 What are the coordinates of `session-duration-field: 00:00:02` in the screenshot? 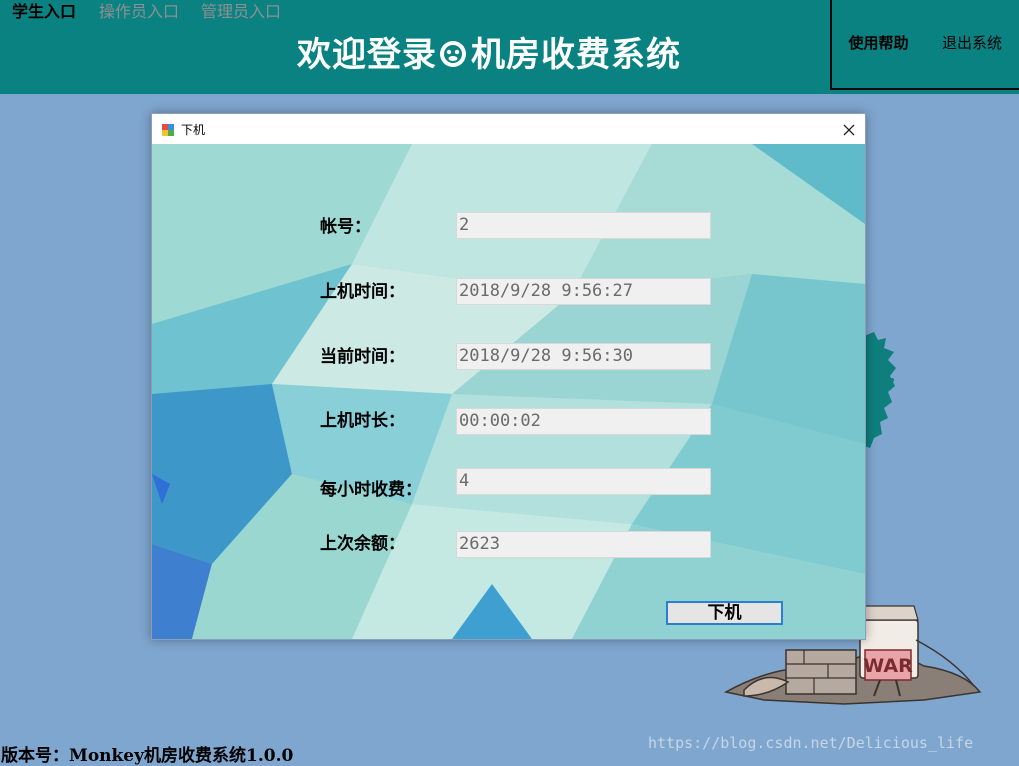 It's located at (583, 421).